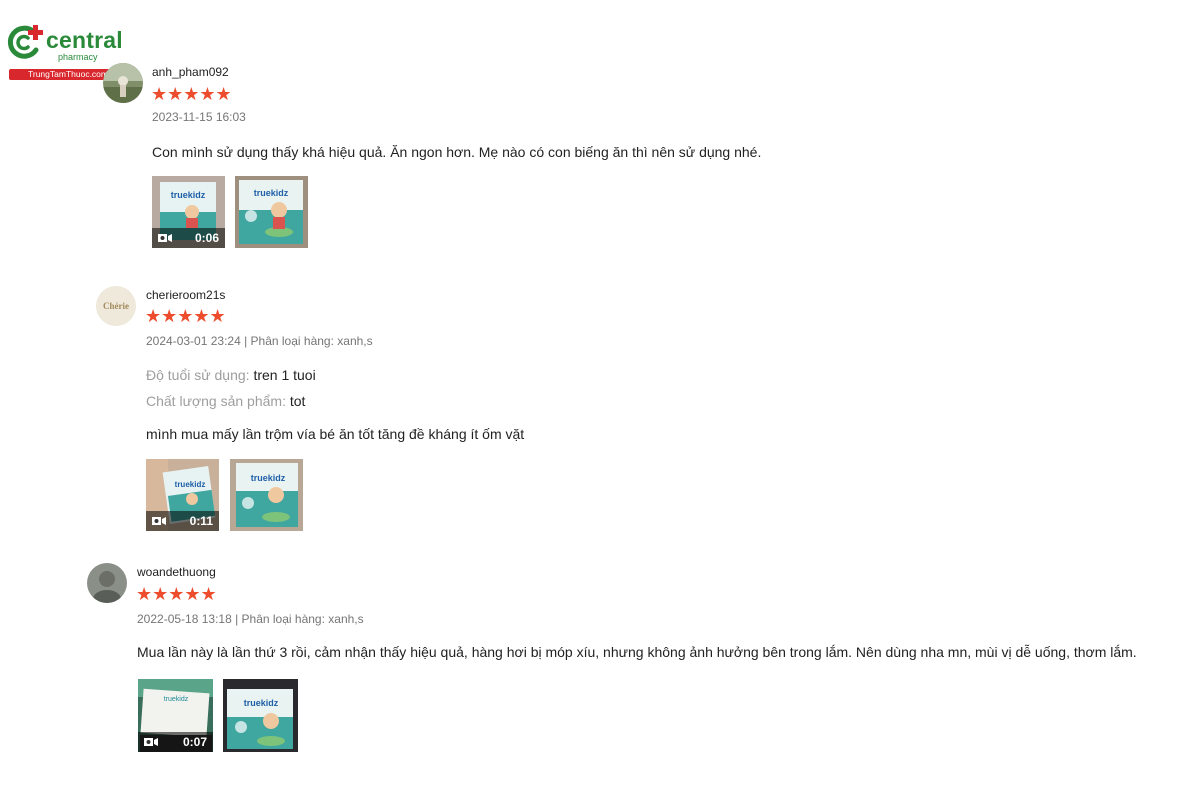  What do you see at coordinates (297, 401) in the screenshot?
I see `attribute-value: tot` at bounding box center [297, 401].